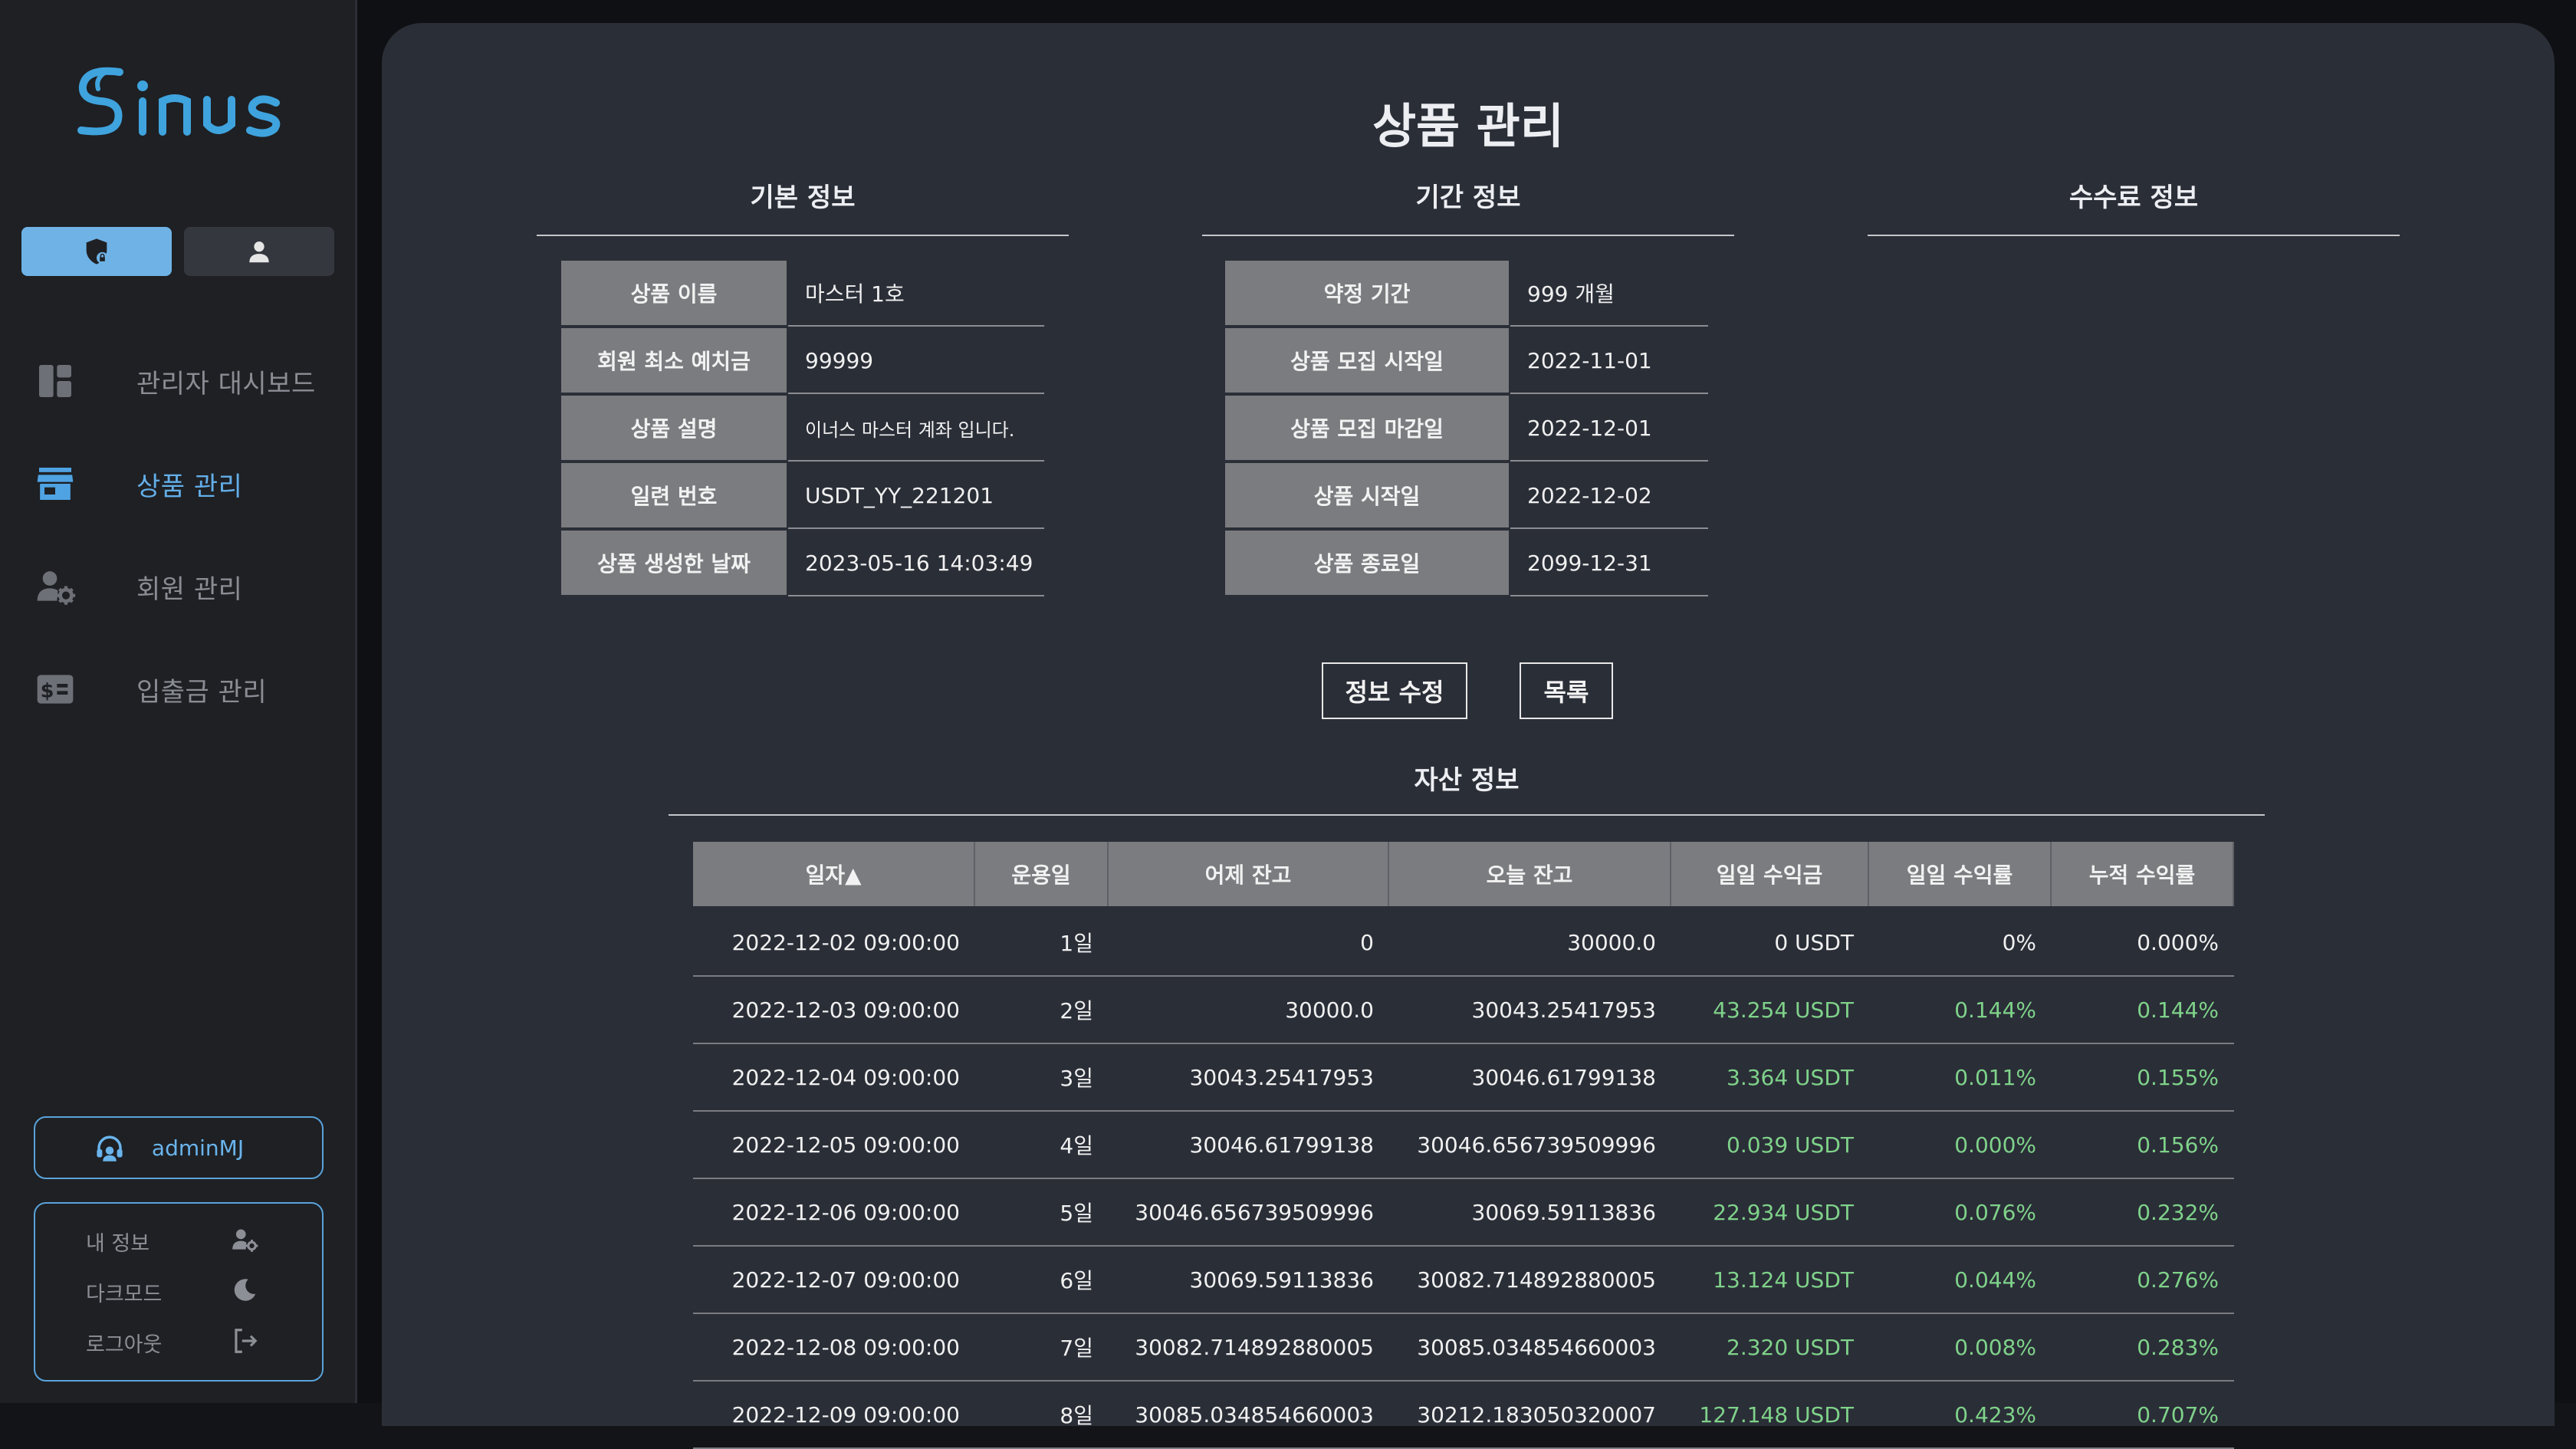 This screenshot has width=2576, height=1449. I want to click on admin-role-tab, so click(97, 252).